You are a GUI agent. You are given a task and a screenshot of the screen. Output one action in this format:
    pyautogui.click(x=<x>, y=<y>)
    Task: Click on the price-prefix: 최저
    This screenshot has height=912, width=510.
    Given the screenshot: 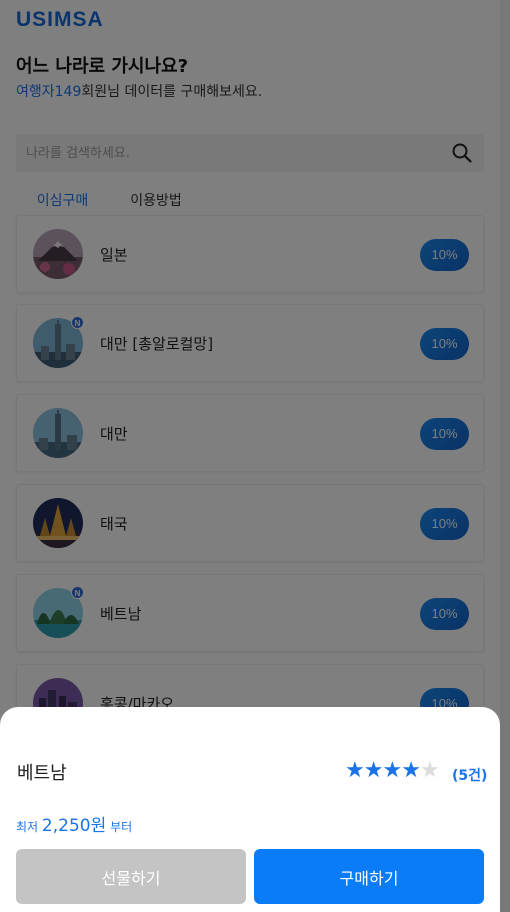 What is the action you would take?
    pyautogui.click(x=27, y=827)
    